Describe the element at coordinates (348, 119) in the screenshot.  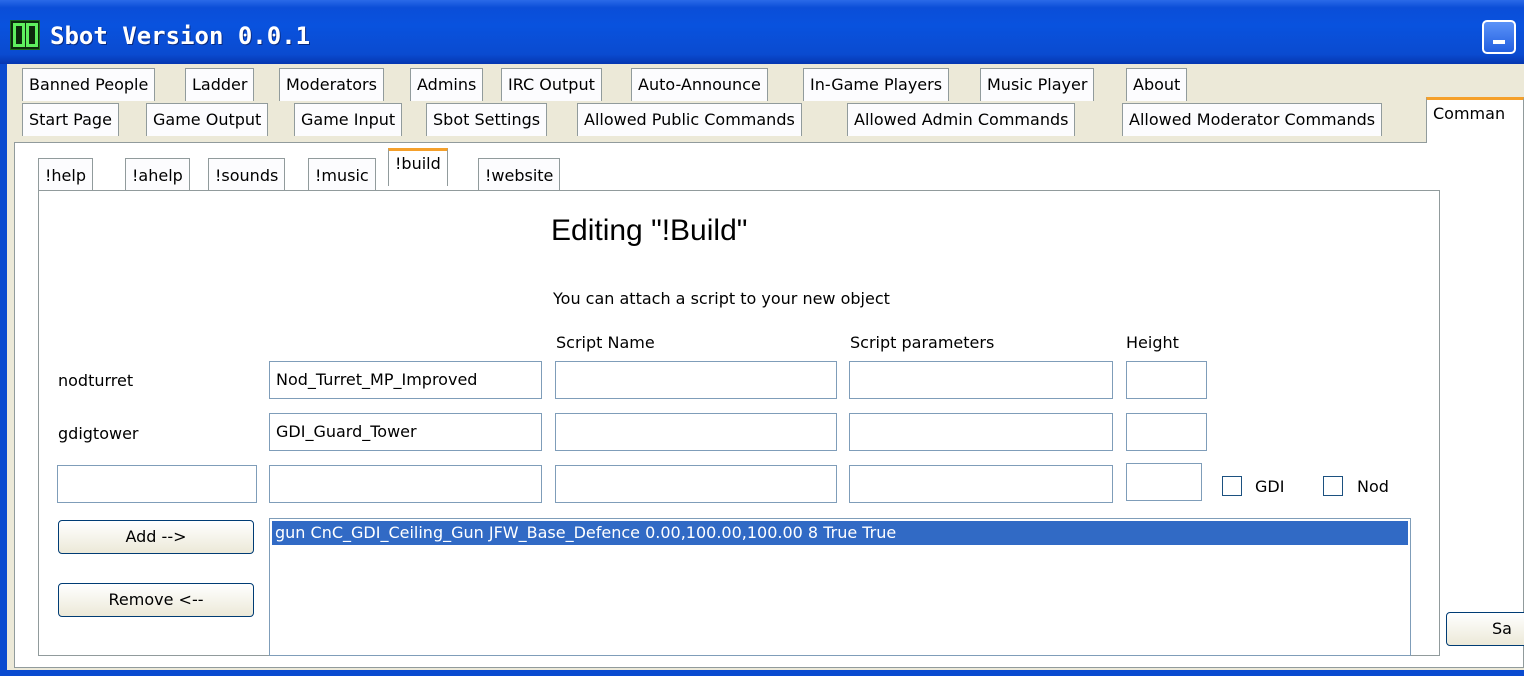
I see `tab-game-input: Game Input` at that location.